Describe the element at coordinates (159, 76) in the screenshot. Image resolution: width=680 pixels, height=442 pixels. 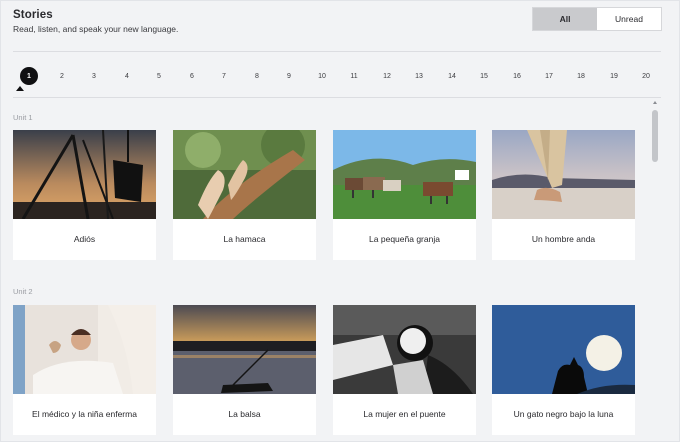
I see `page-5-button: 5` at that location.